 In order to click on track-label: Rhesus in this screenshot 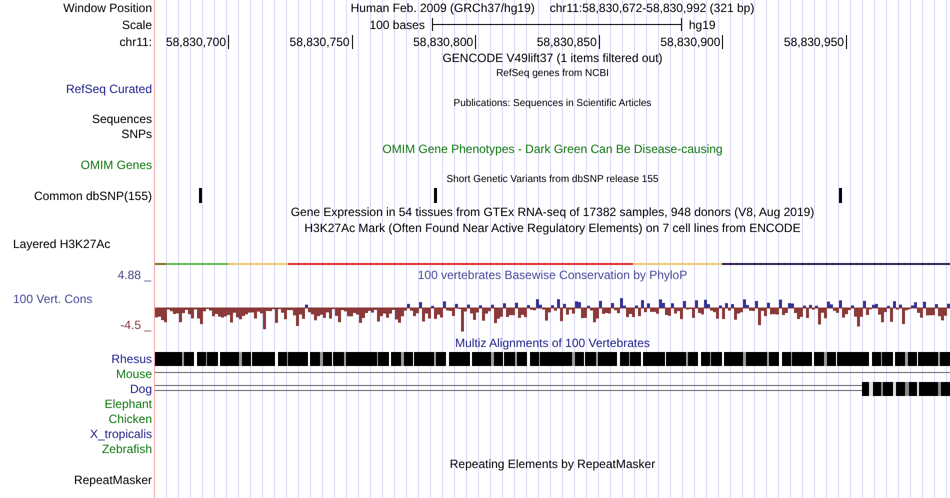, I will do `click(76, 359)`.